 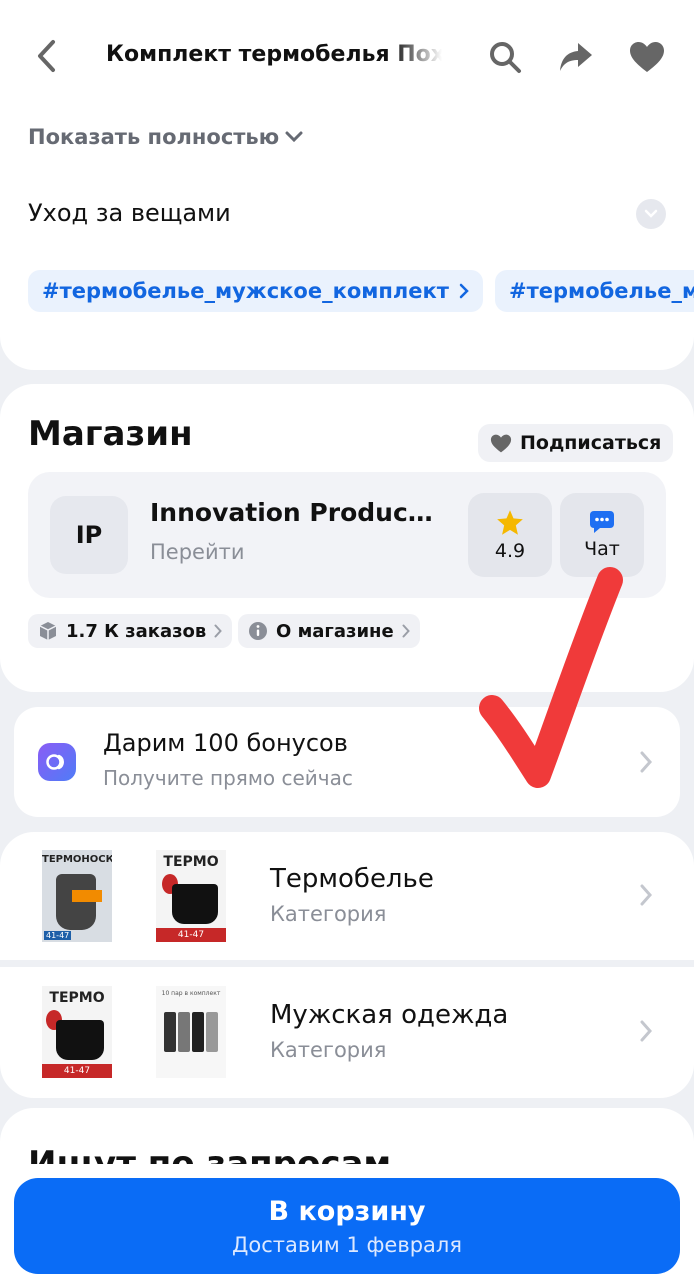 I want to click on chat-icon, so click(x=602, y=522).